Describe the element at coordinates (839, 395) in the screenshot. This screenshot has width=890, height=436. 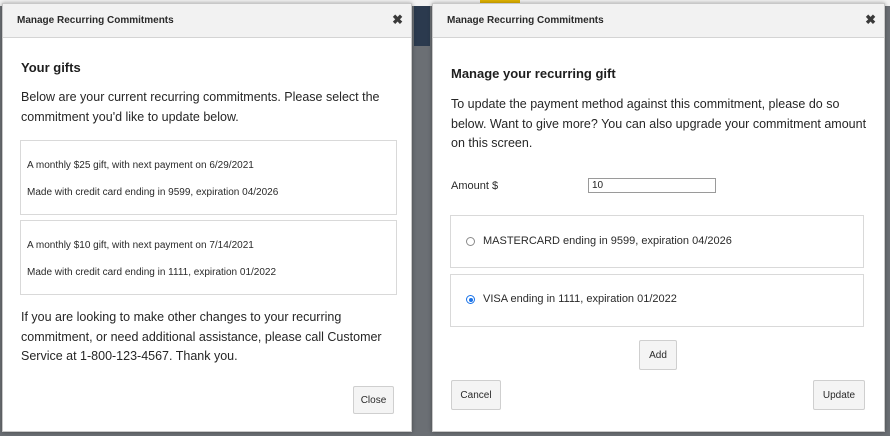
I see `update-button: Update` at that location.